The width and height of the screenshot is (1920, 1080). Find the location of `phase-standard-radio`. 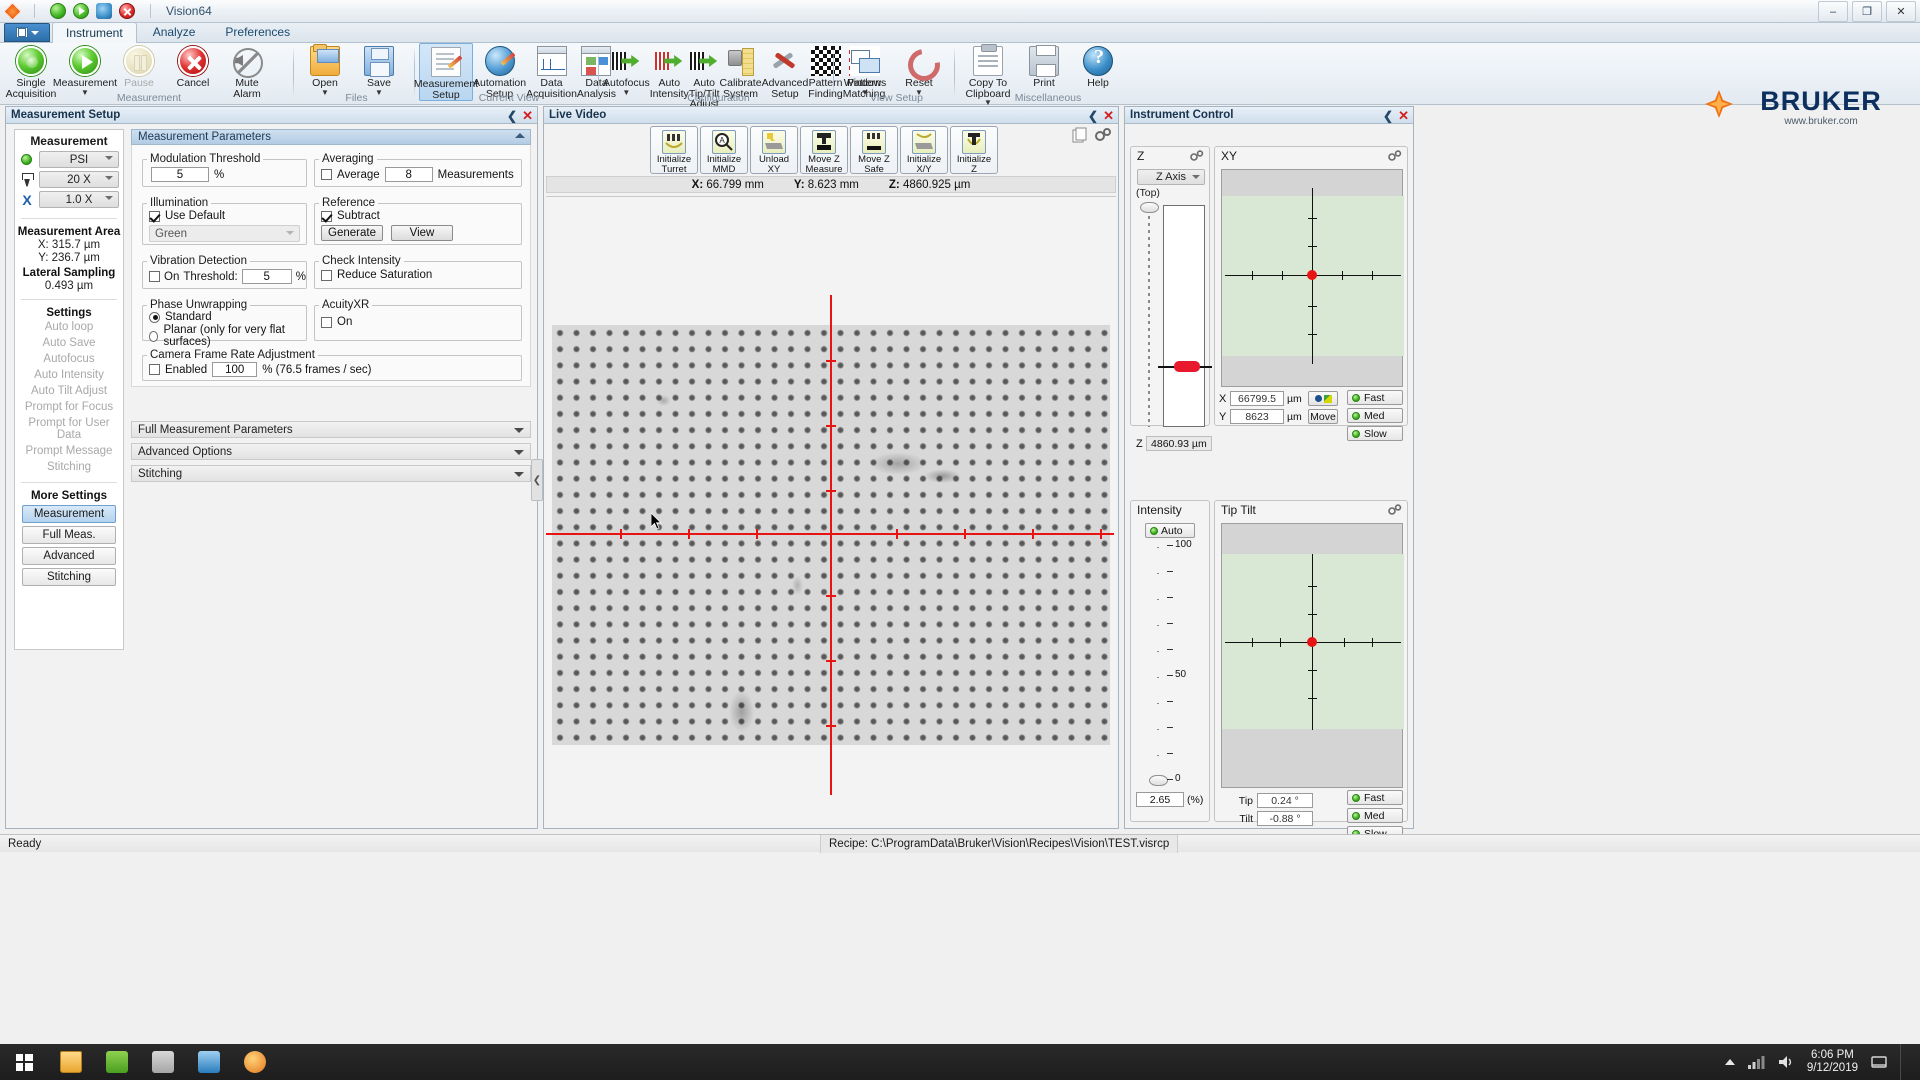

phase-standard-radio is located at coordinates (154, 317).